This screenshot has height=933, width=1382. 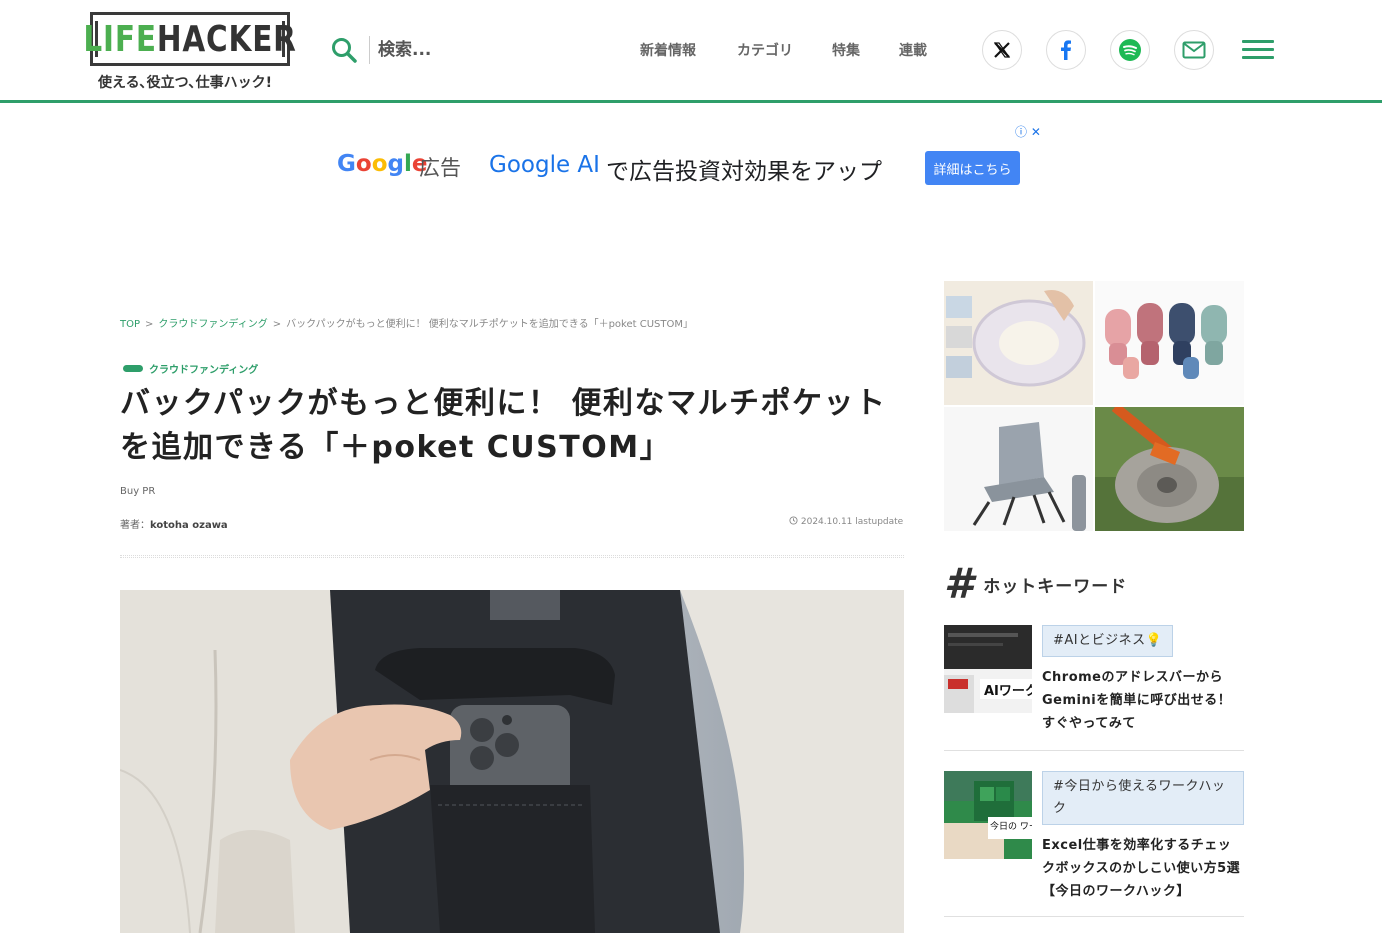 What do you see at coordinates (1143, 798) in the screenshot?
I see `keyword-tag-workhack: #今日から使えるワークハック` at bounding box center [1143, 798].